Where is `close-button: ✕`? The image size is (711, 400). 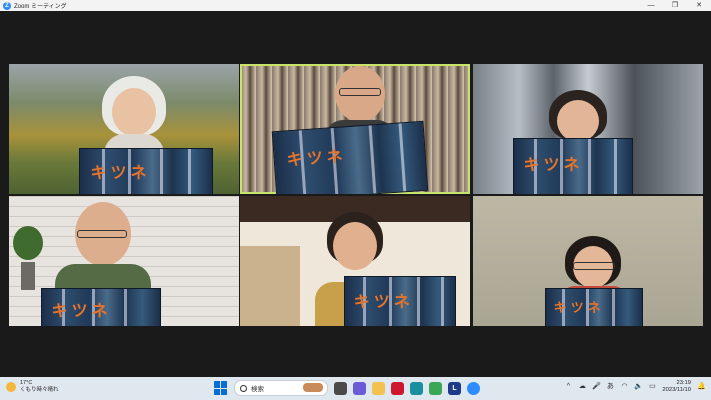
close-button: ✕ is located at coordinates (699, 5).